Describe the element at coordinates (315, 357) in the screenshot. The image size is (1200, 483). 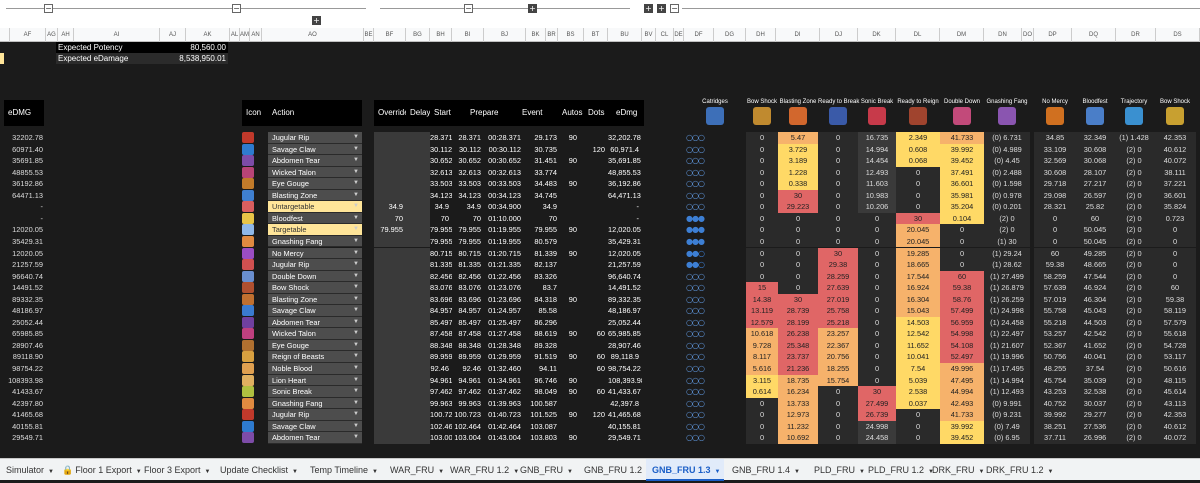
I see `action-cell: Reign of Beasts ▼` at that location.